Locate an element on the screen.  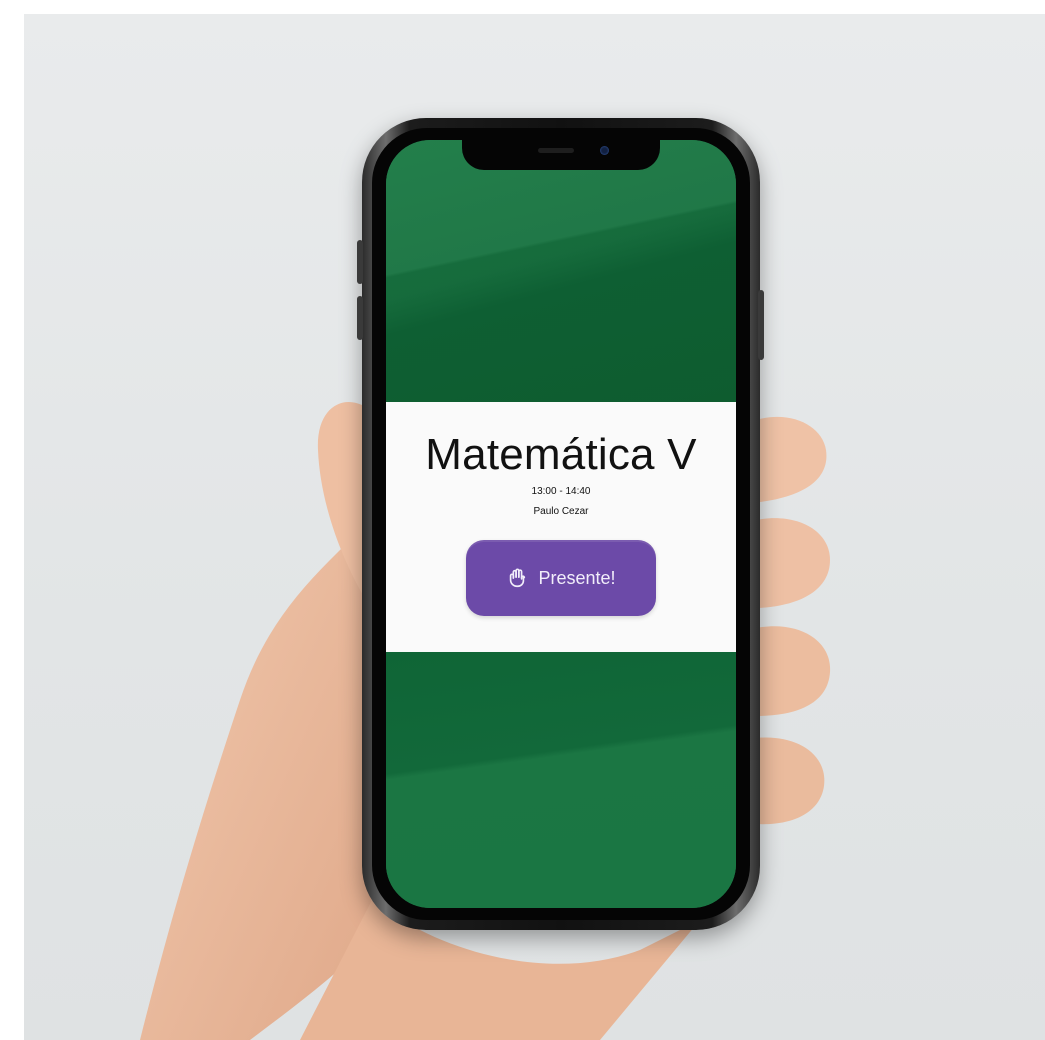
raised-hand-icon is located at coordinates (518, 578).